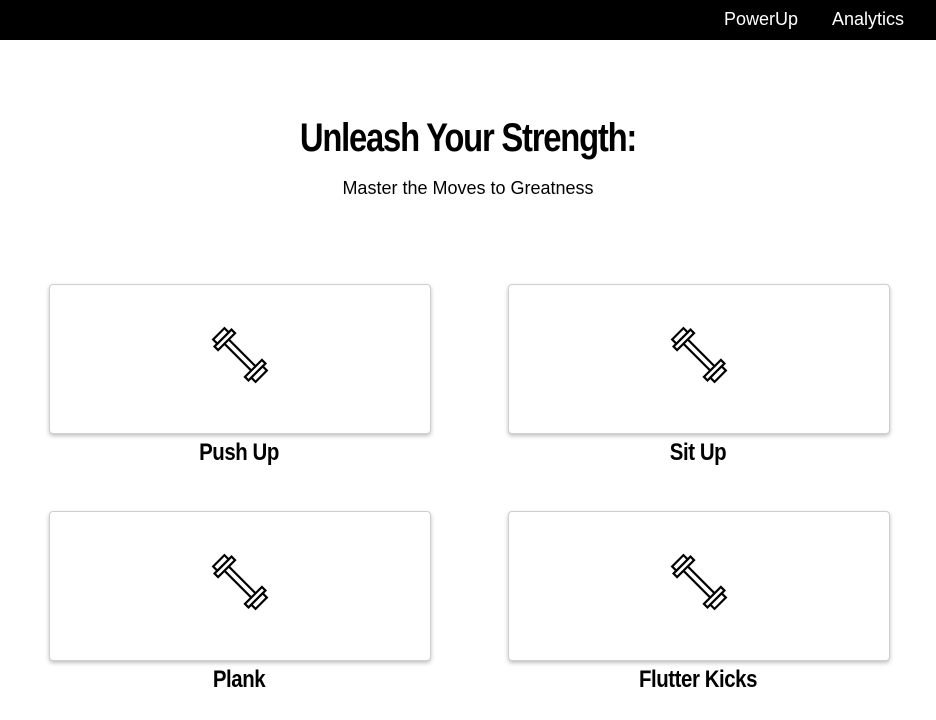  I want to click on exercise-card-sit-up, so click(699, 359).